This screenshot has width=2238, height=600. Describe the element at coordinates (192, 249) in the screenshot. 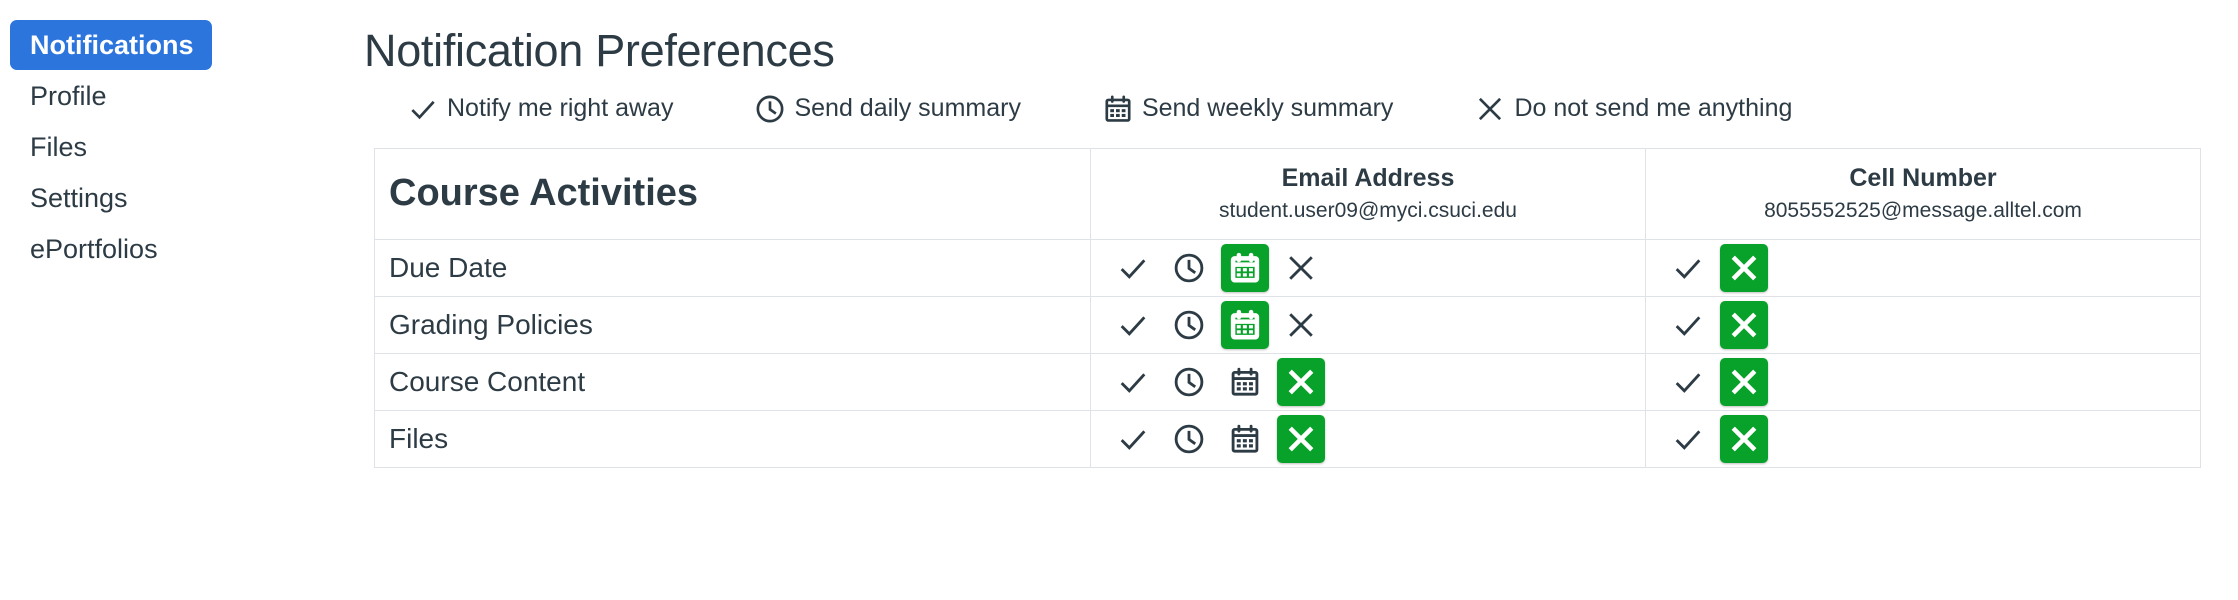

I see `sidebar-item-eportfolios: ePortfolios` at that location.